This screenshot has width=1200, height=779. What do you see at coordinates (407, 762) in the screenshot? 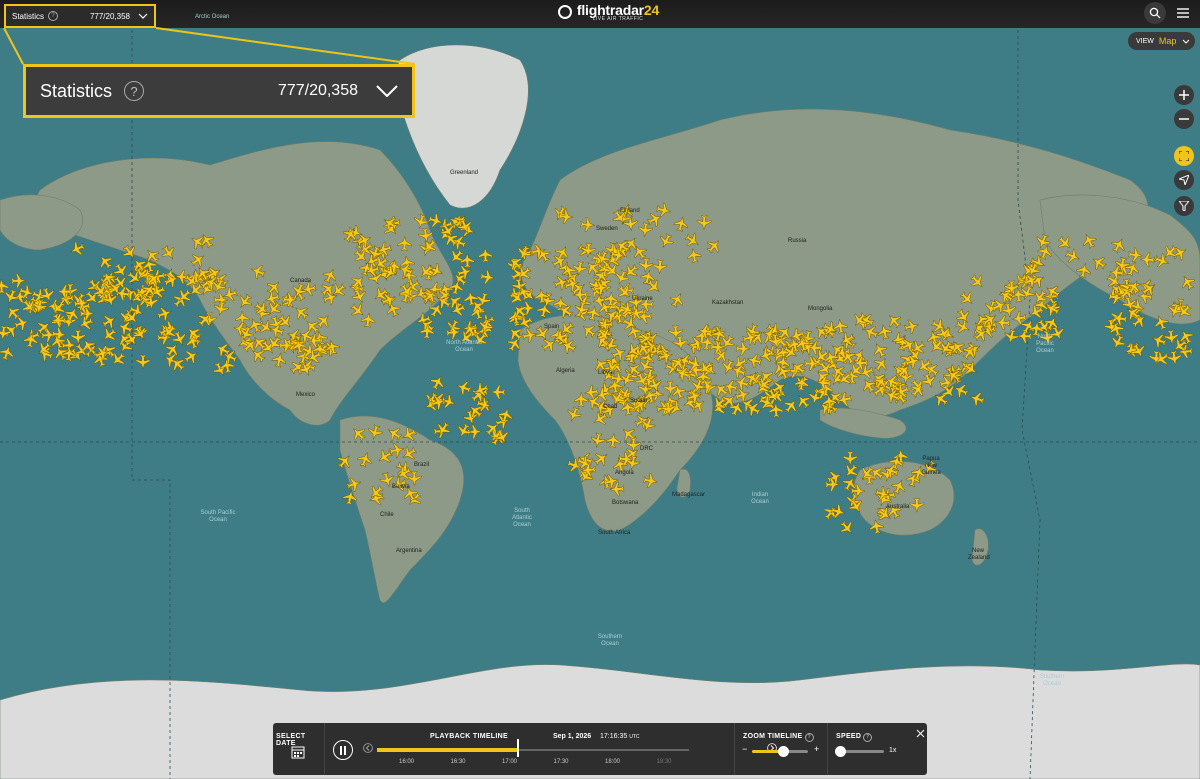
I see `timeline-tick-label: 16:00` at bounding box center [407, 762].